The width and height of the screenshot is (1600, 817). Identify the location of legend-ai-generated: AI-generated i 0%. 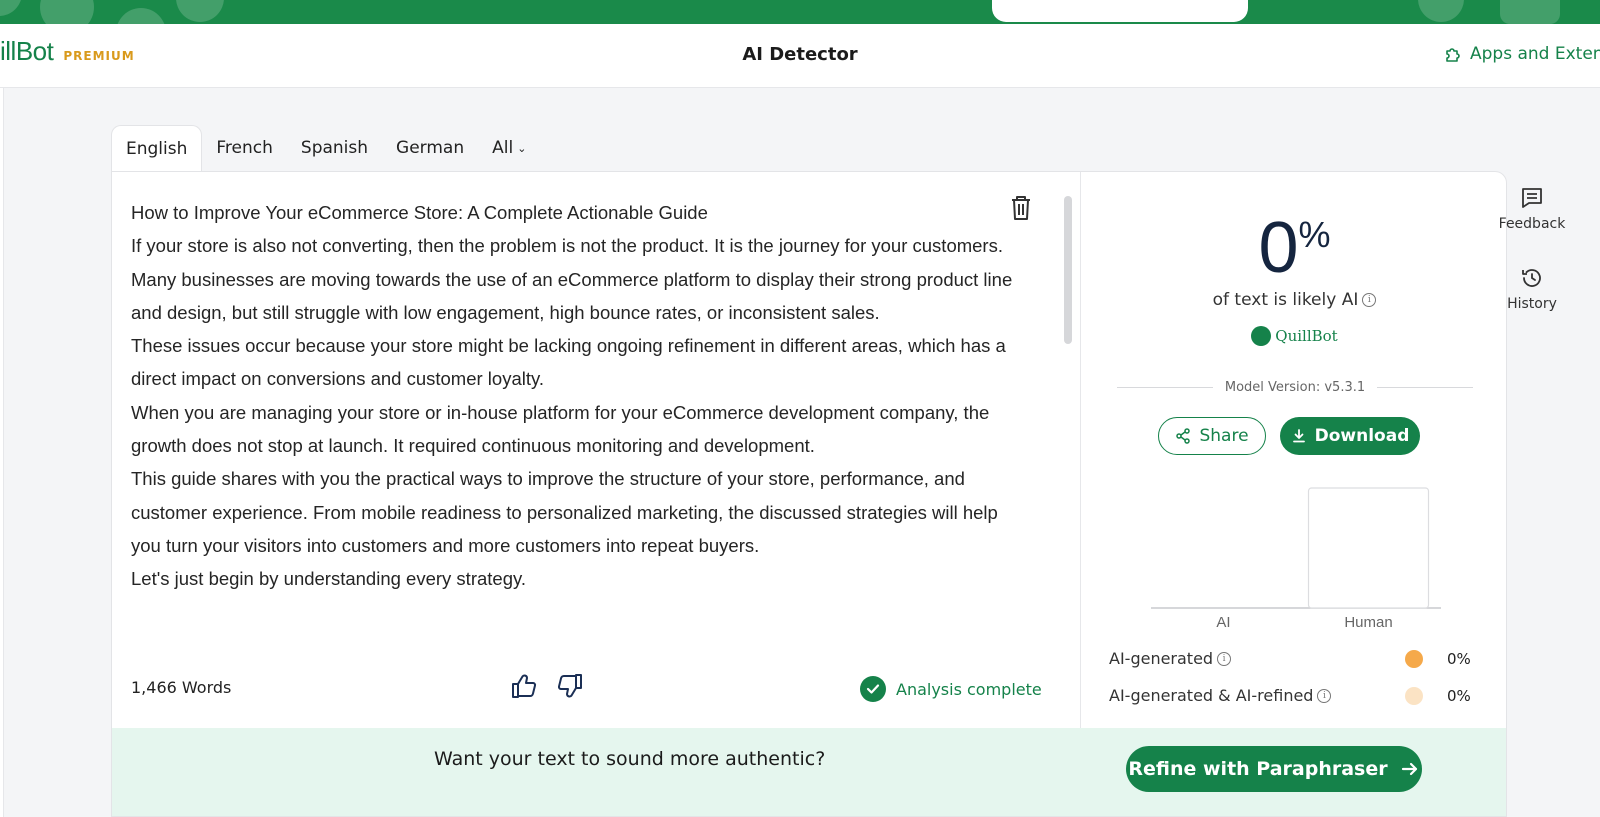
(1290, 658).